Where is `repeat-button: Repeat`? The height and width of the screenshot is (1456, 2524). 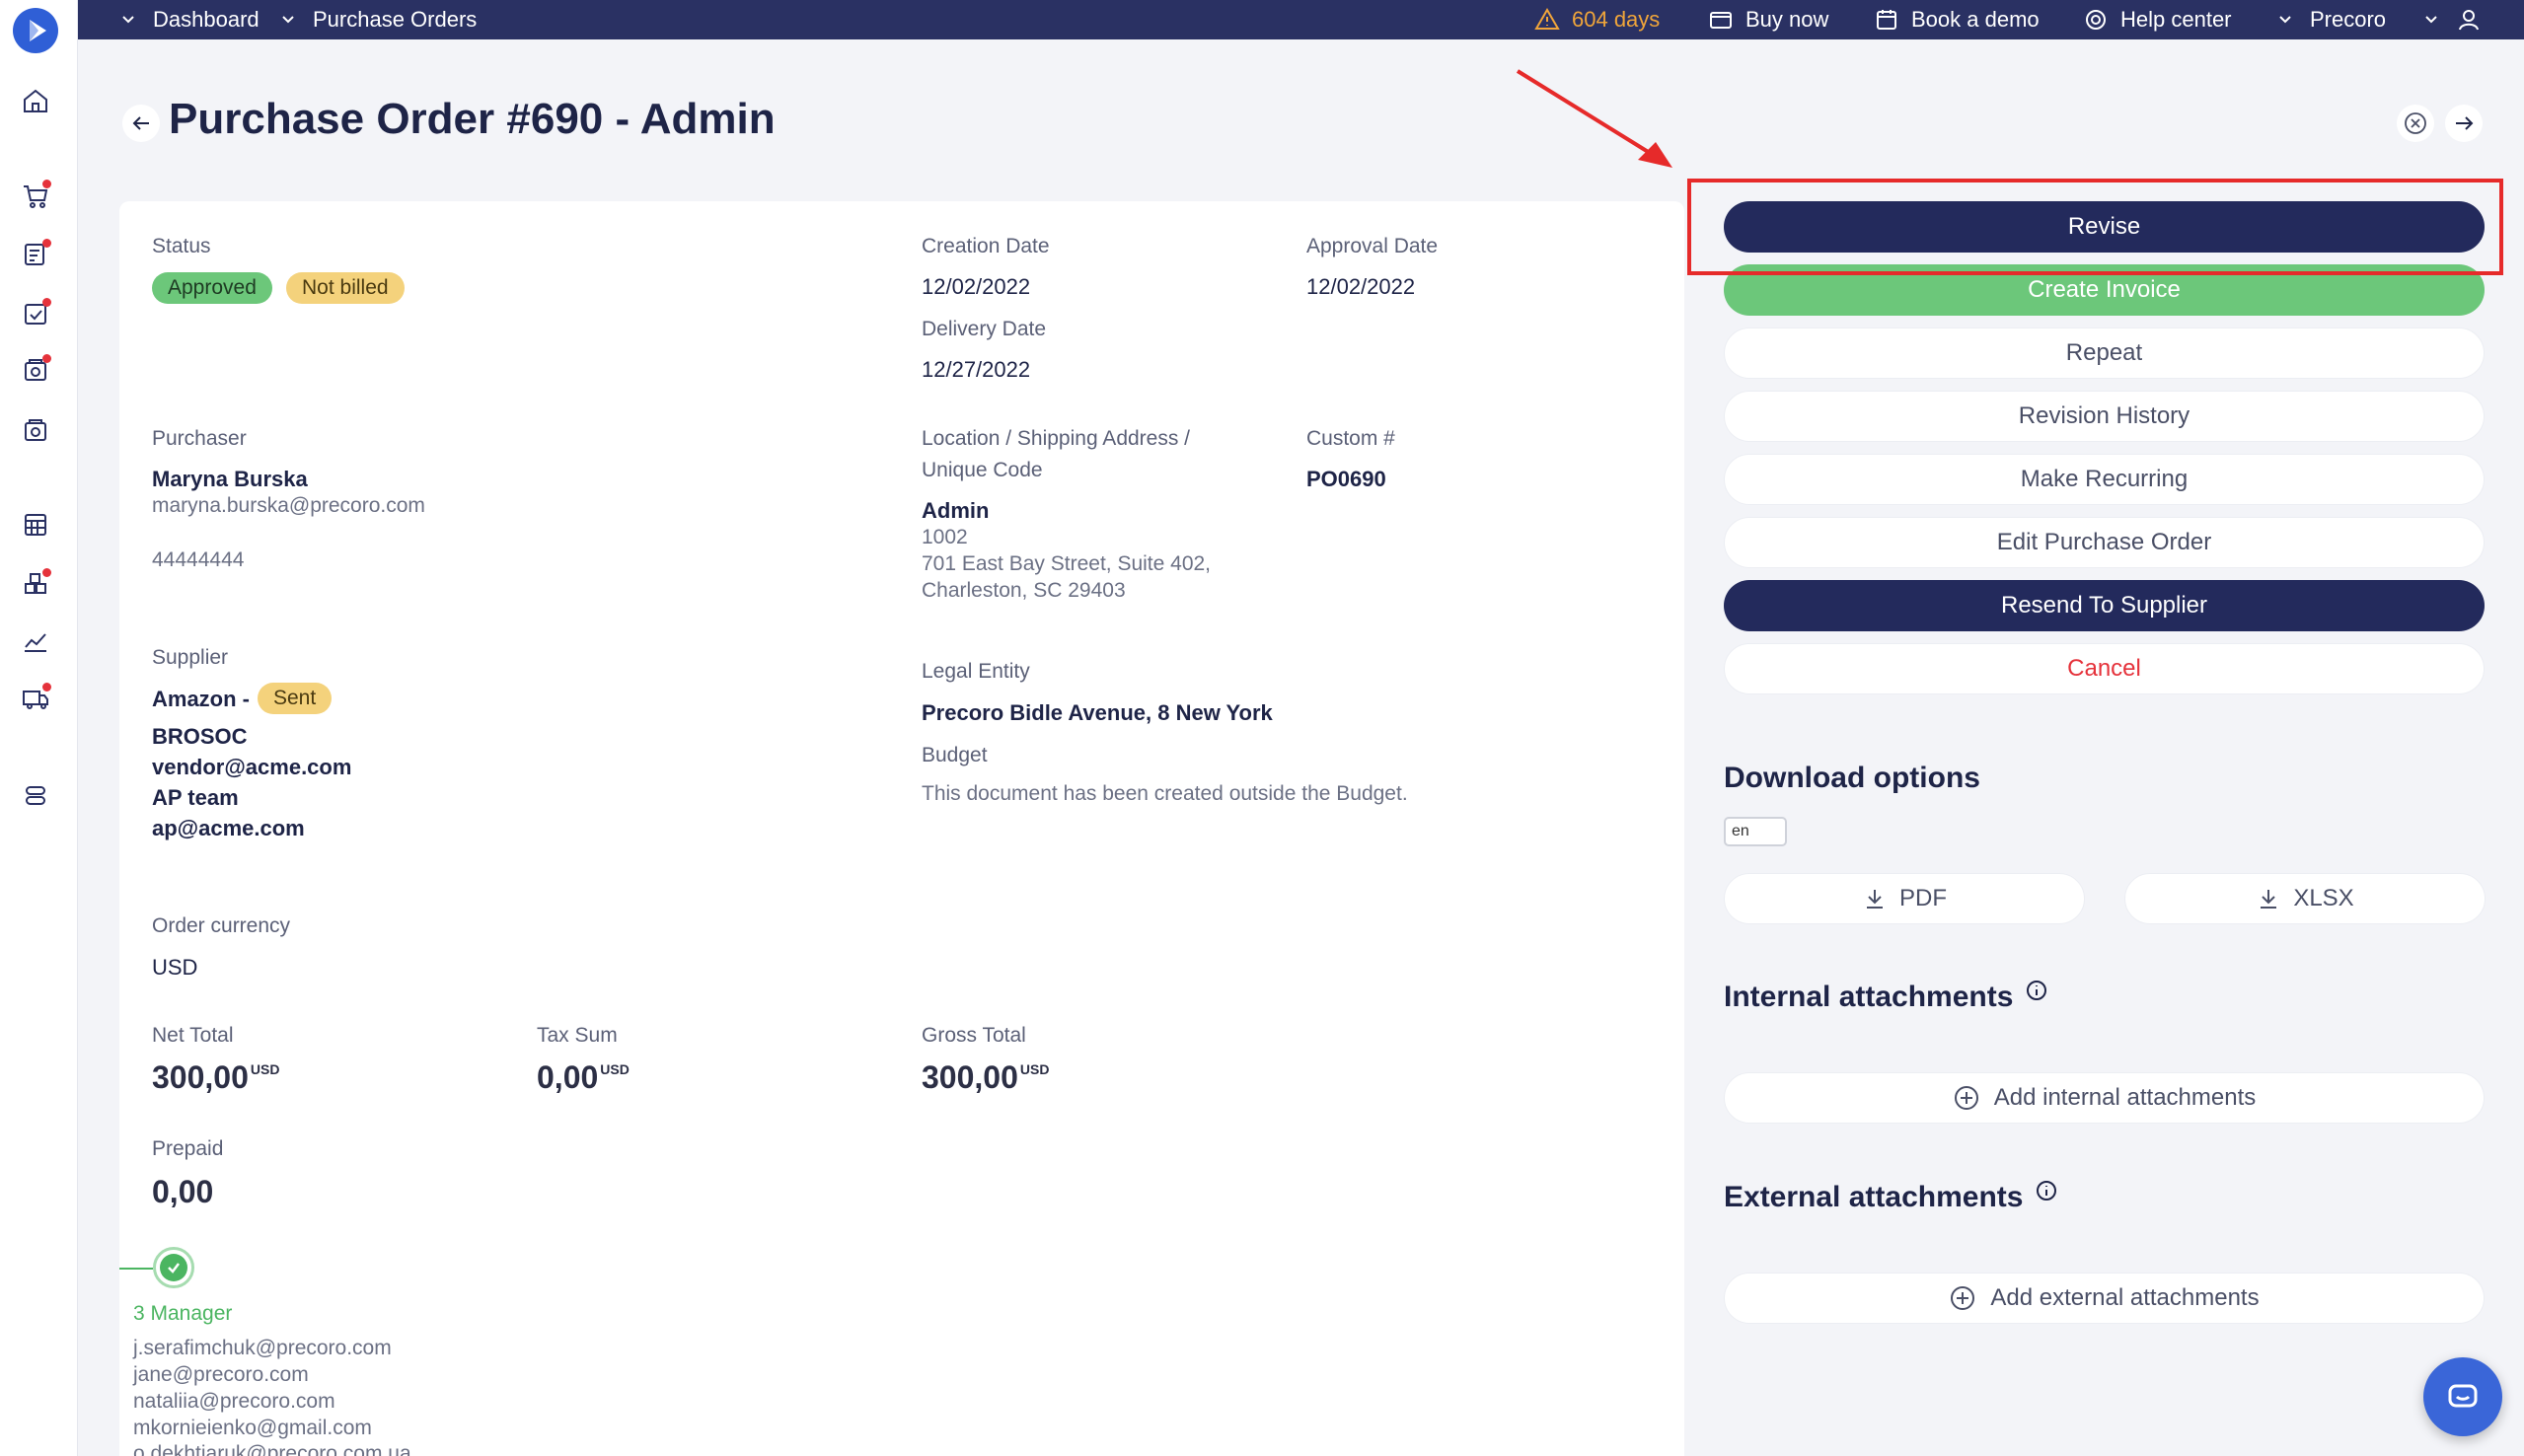
repeat-button: Repeat is located at coordinates (2104, 353).